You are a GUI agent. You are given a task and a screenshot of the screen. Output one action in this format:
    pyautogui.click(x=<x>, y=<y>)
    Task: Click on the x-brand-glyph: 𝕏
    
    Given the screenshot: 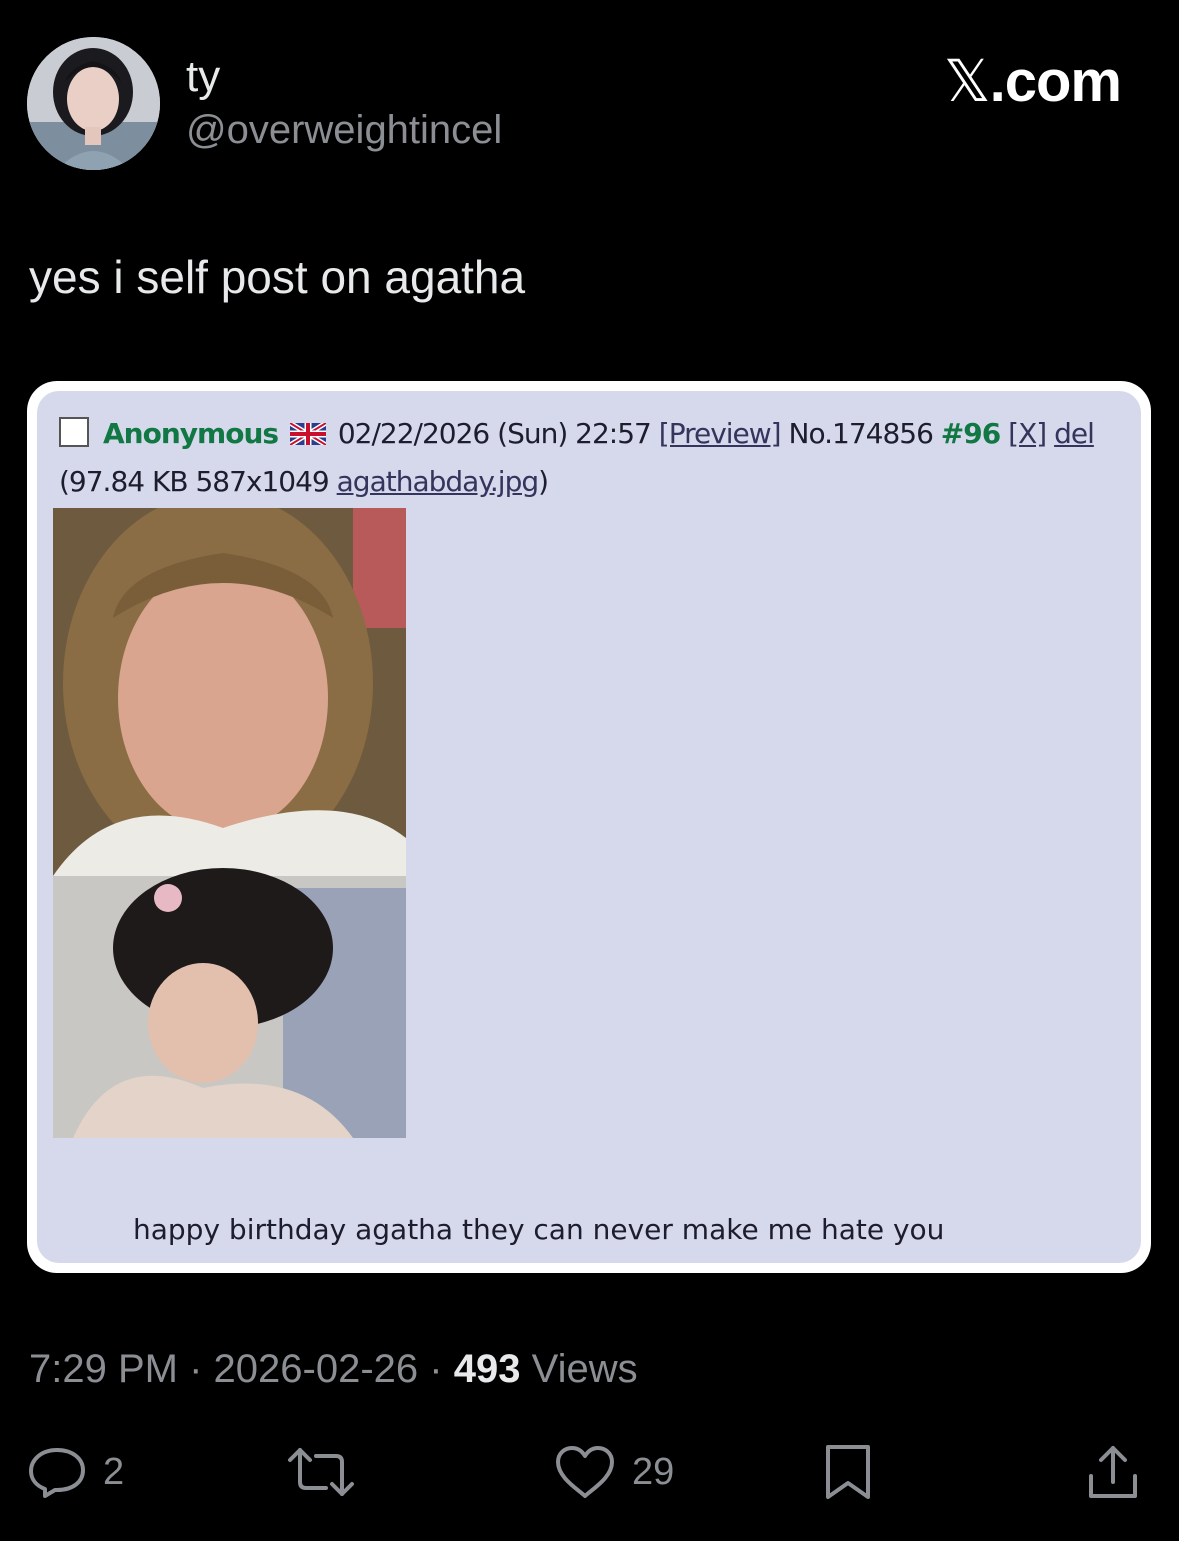 What is the action you would take?
    pyautogui.click(x=967, y=81)
    